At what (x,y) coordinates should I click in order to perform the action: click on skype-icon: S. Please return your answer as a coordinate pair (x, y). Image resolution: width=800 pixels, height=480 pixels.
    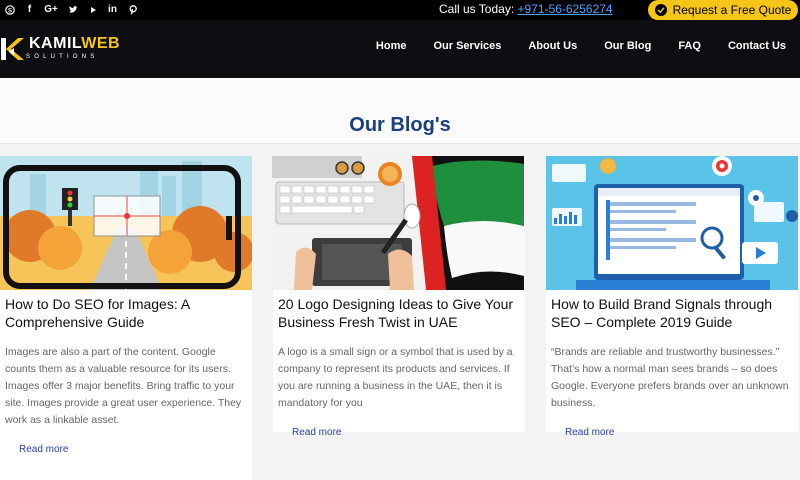
    Looking at the image, I should click on (9, 9).